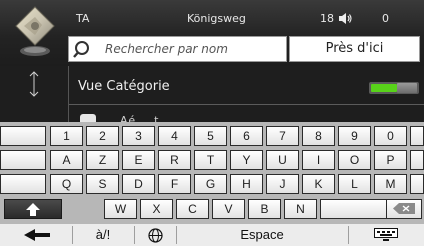 This screenshot has width=424, height=246. I want to click on space-key: Espace, so click(262, 235).